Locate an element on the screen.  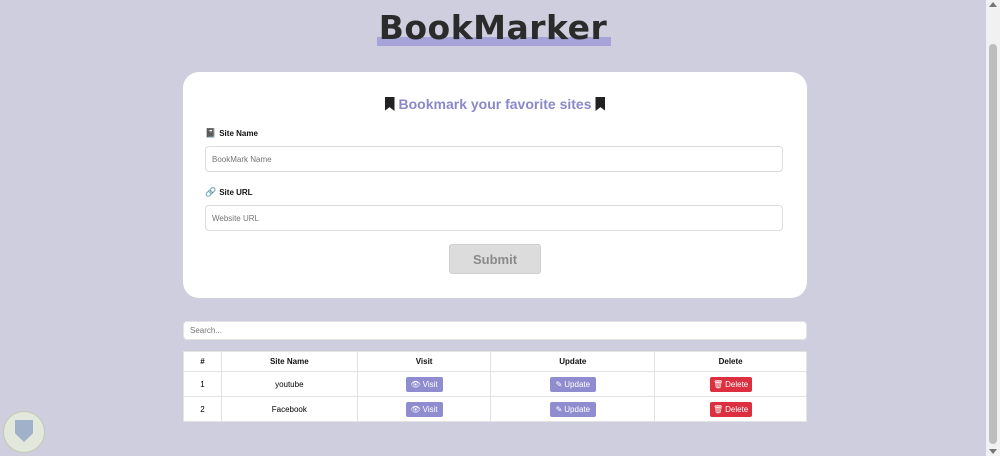
header: BookMarker is located at coordinates (493, 28).